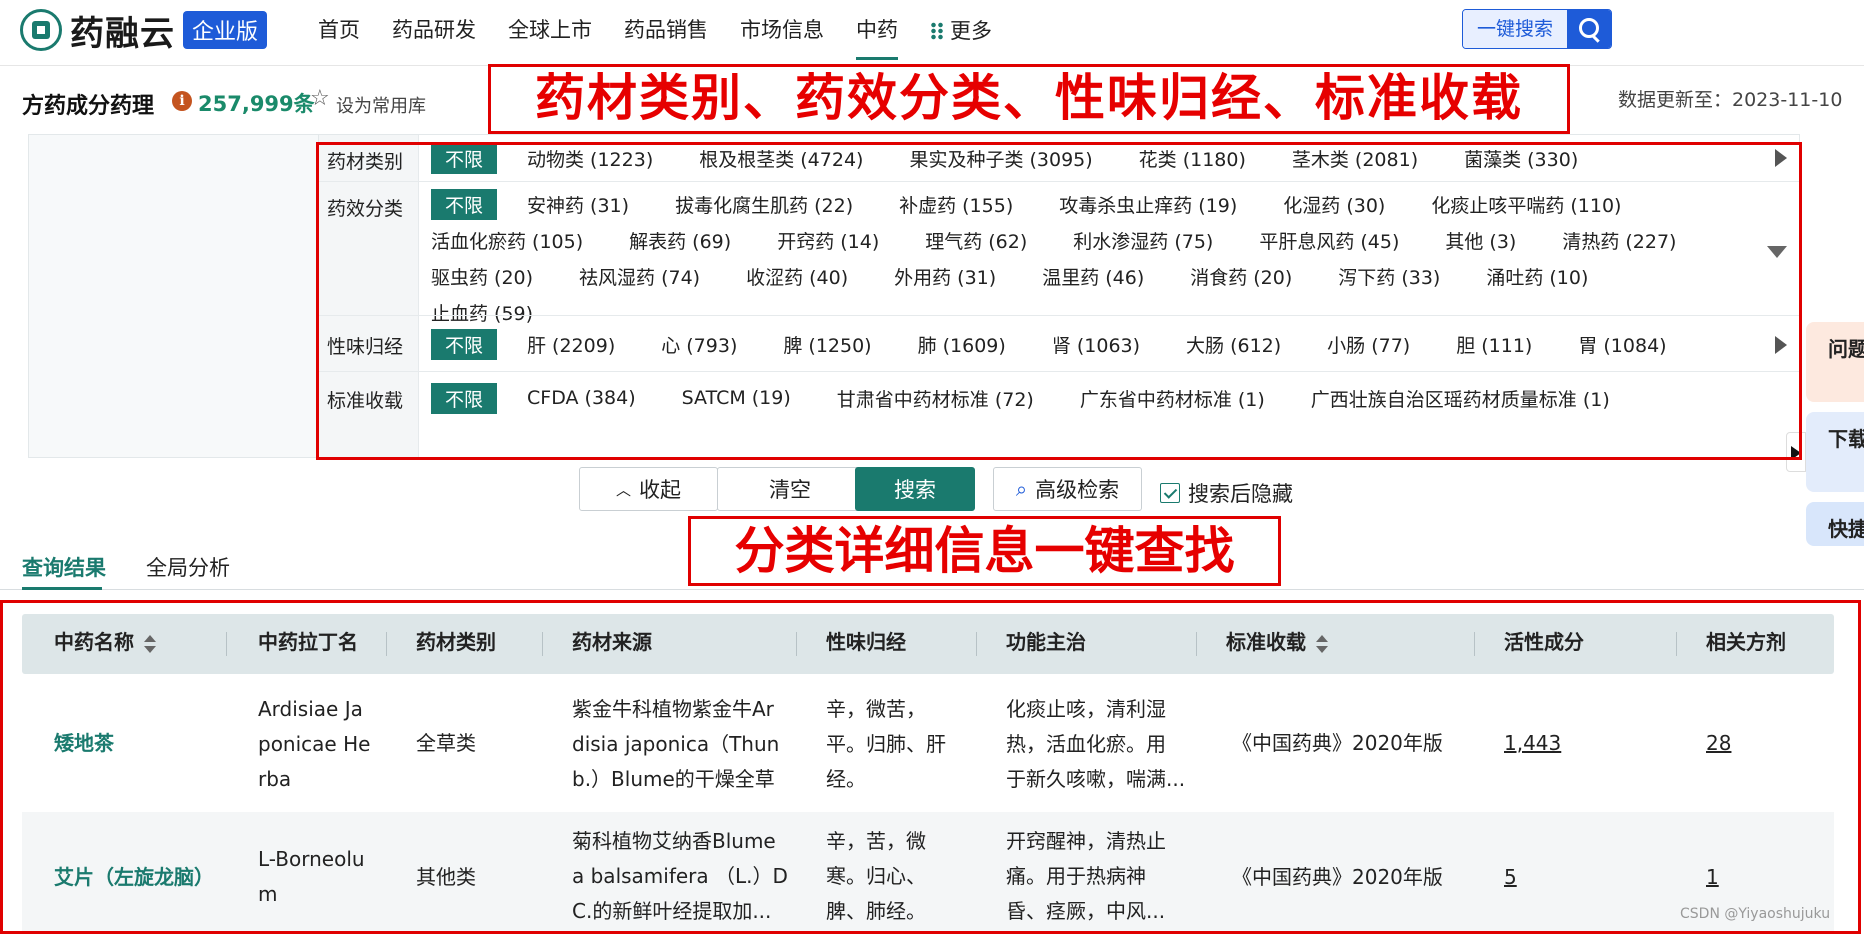 Image resolution: width=1864 pixels, height=934 pixels. What do you see at coordinates (320, 99) in the screenshot?
I see `star-icon: ☆` at bounding box center [320, 99].